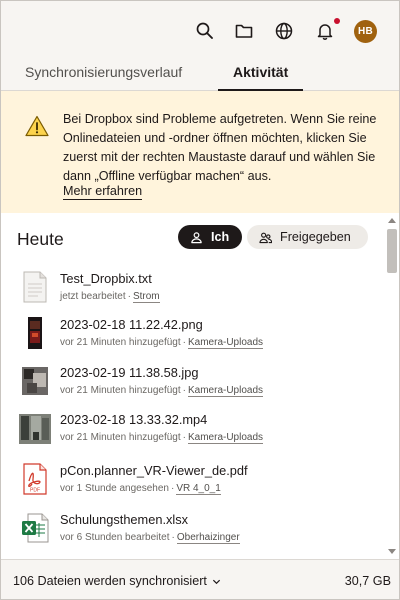 The width and height of the screenshot is (400, 600). I want to click on notification-dot, so click(337, 21).